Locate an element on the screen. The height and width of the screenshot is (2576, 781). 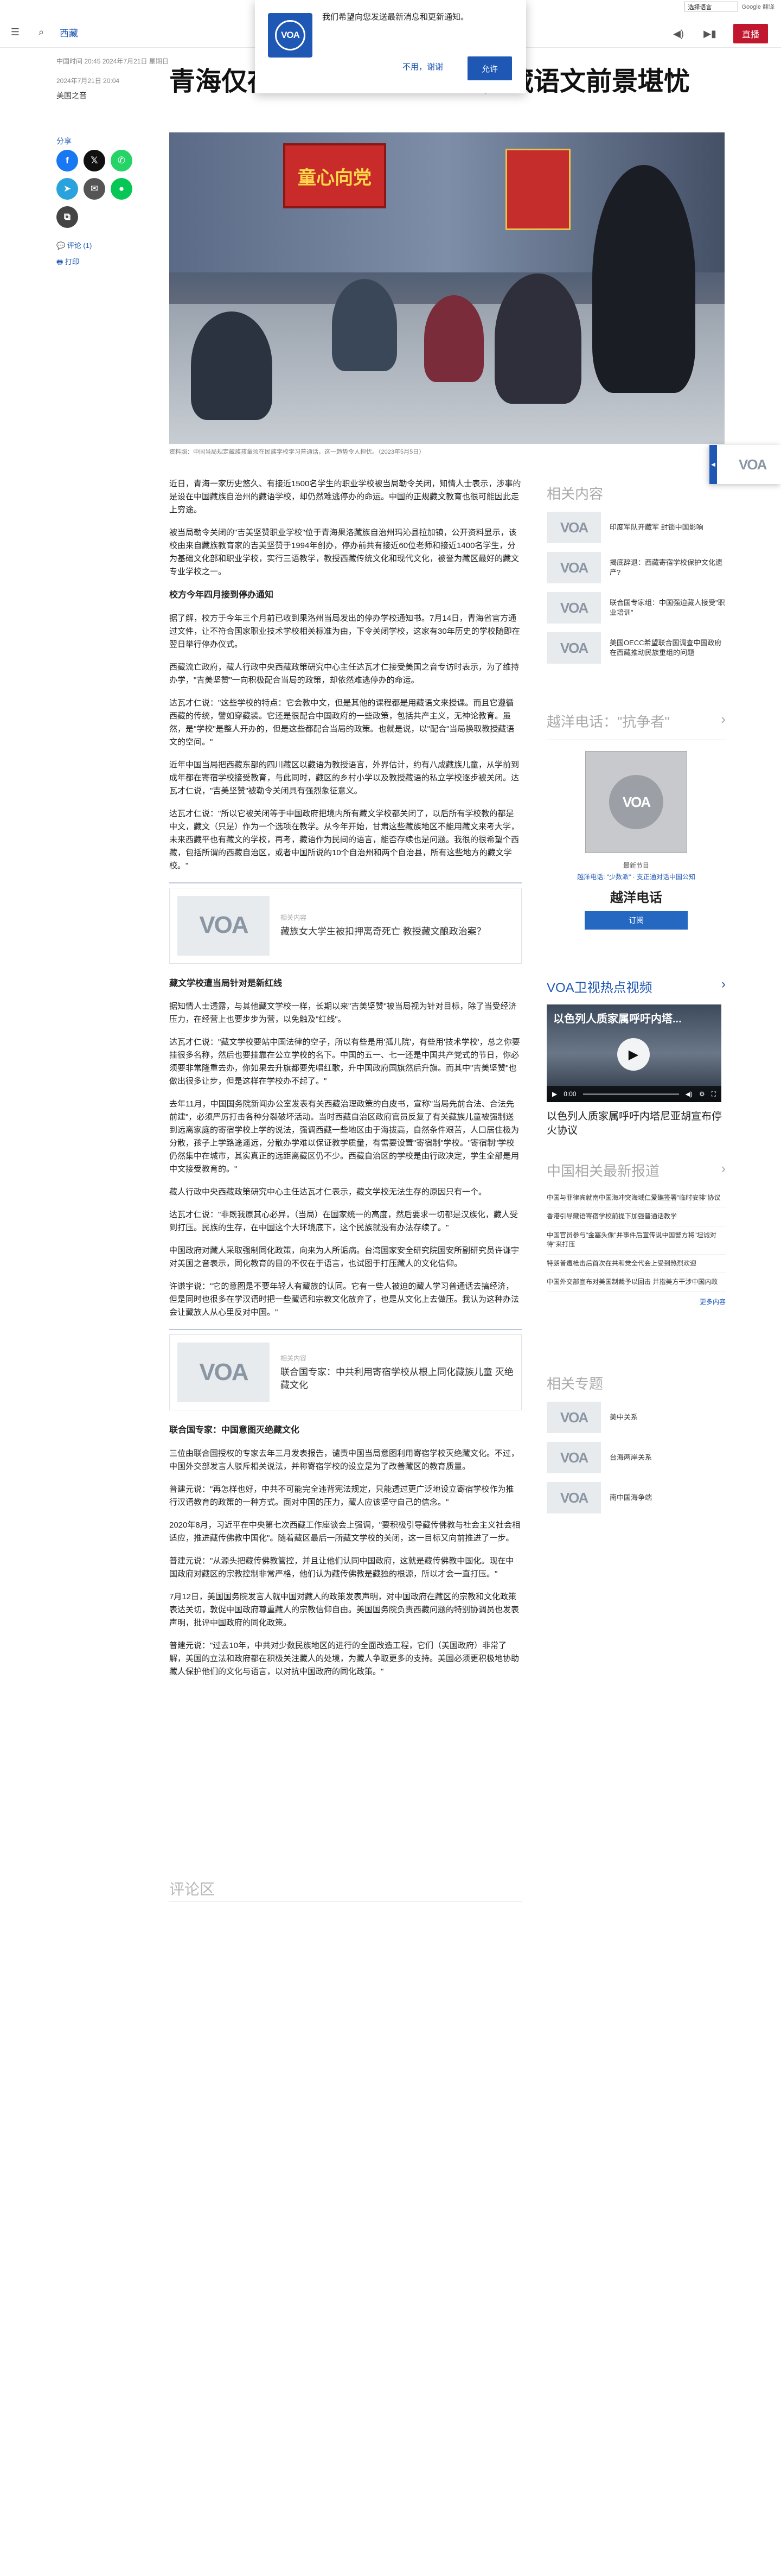
news-item: 香港引导藏语寄宿学校前提下加强普通话教学 is located at coordinates (636, 1217).